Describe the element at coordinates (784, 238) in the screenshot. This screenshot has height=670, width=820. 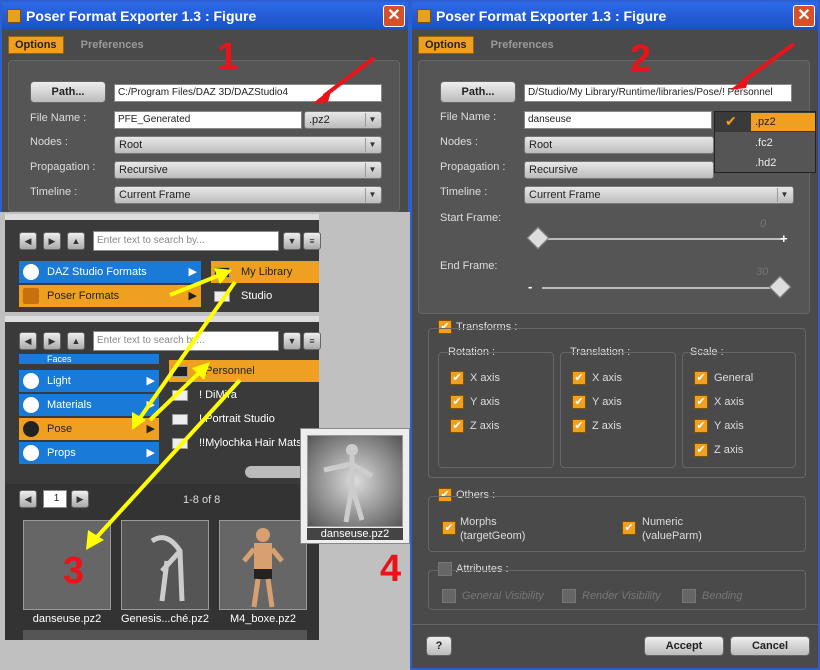
I see `slider-plus: +` at that location.